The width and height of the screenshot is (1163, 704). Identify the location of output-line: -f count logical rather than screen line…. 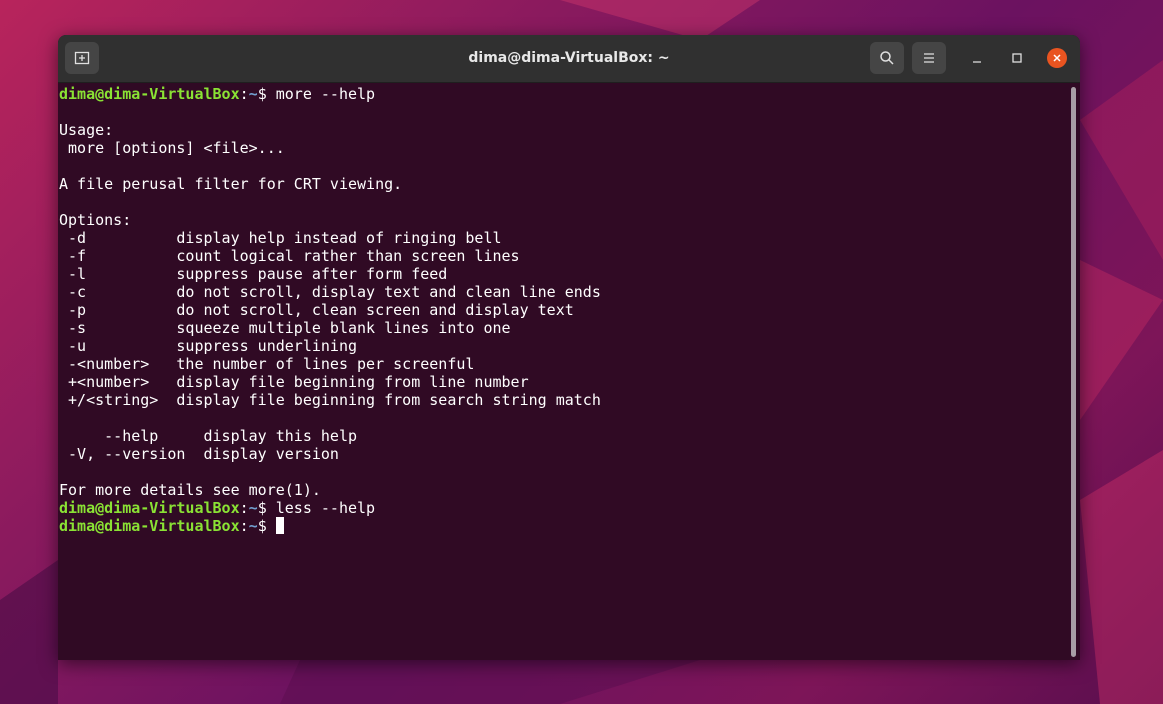
(289, 256).